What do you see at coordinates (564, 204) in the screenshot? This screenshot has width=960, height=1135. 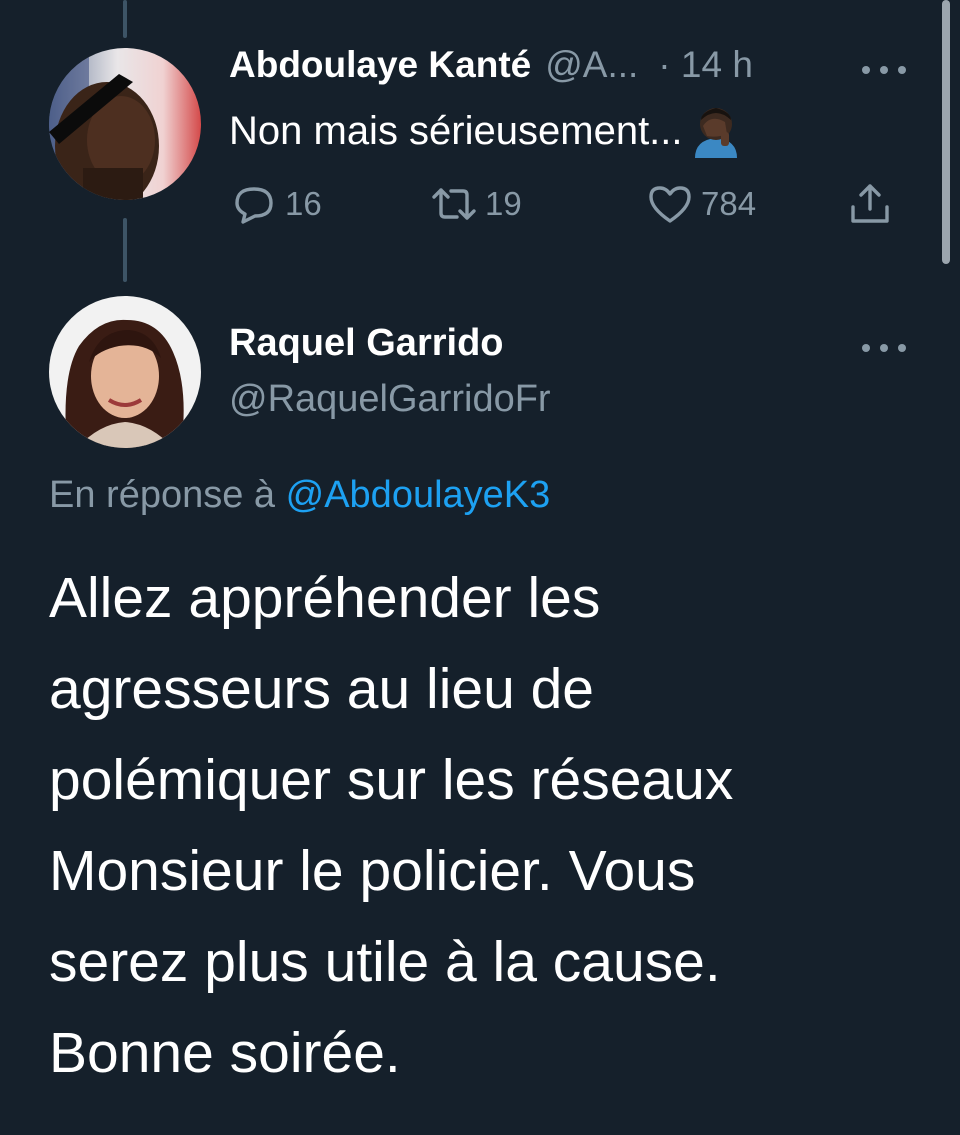 I see `tweet-actions: 16 19 784` at bounding box center [564, 204].